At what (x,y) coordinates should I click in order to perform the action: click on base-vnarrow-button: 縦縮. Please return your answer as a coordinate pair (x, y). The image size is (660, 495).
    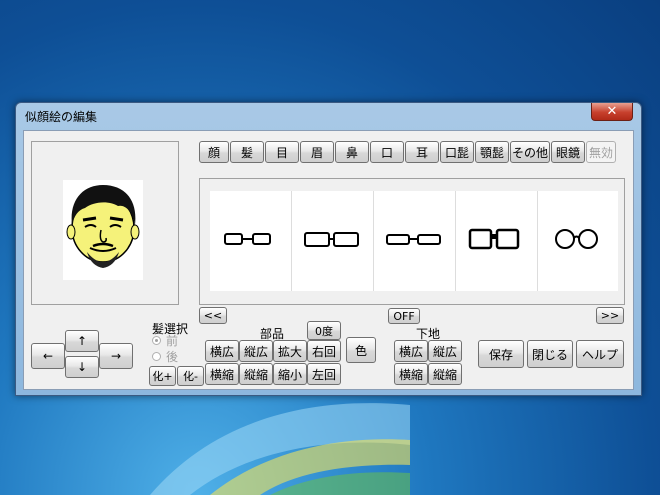
    Looking at the image, I should click on (445, 374).